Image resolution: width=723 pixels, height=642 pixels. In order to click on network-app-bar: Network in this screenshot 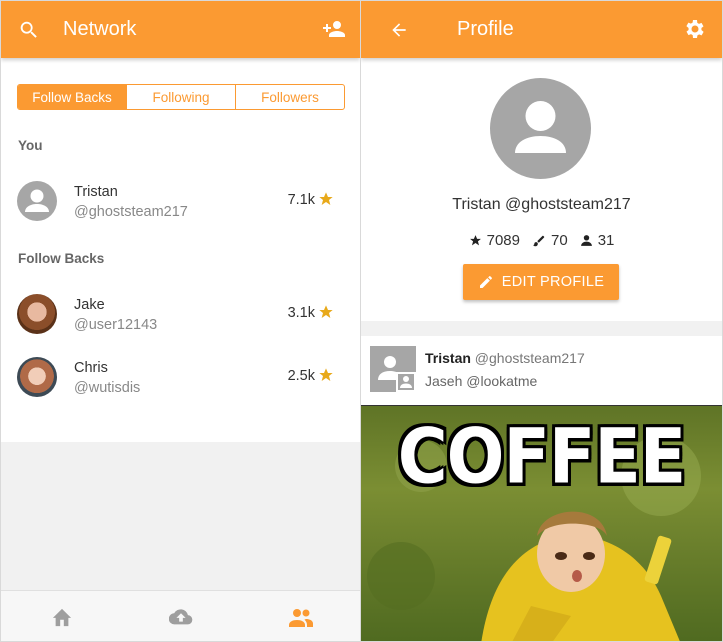, I will do `click(180, 29)`.